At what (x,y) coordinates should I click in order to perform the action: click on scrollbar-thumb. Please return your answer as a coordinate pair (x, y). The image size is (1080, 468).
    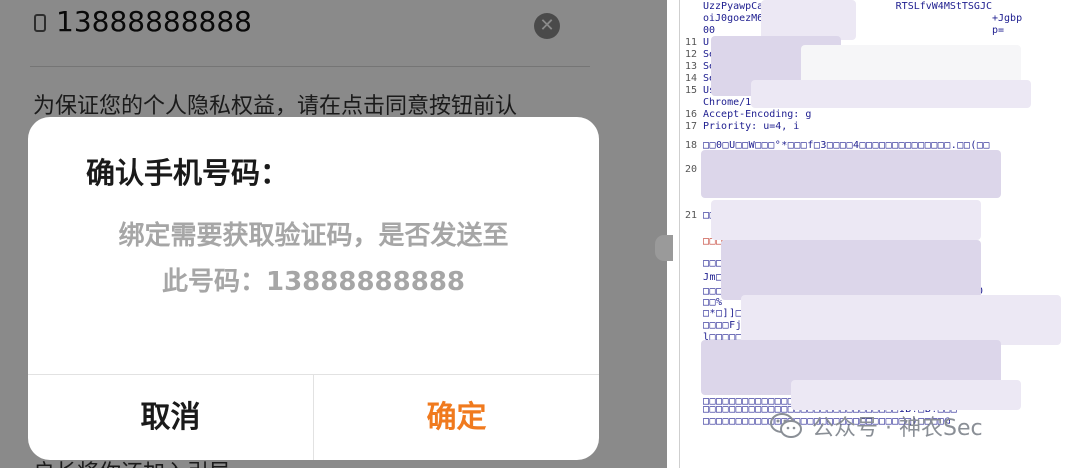
    Looking at the image, I should click on (661, 406).